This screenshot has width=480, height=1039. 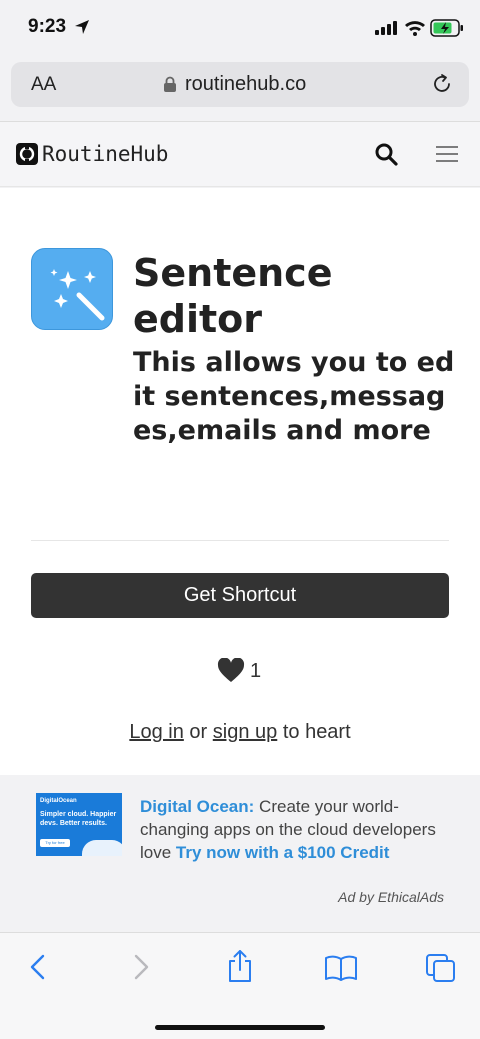 I want to click on lock-icon, so click(x=170, y=84).